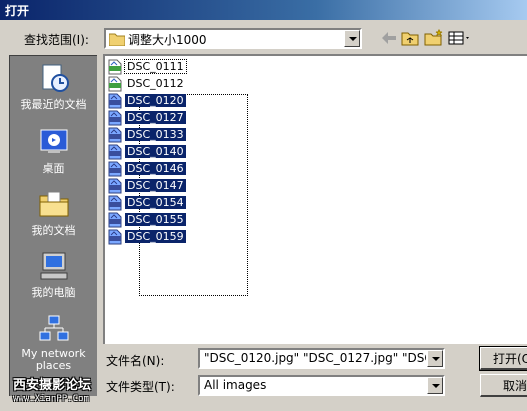 The width and height of the screenshot is (527, 411). I want to click on file-item: DSC_0127, so click(147, 118).